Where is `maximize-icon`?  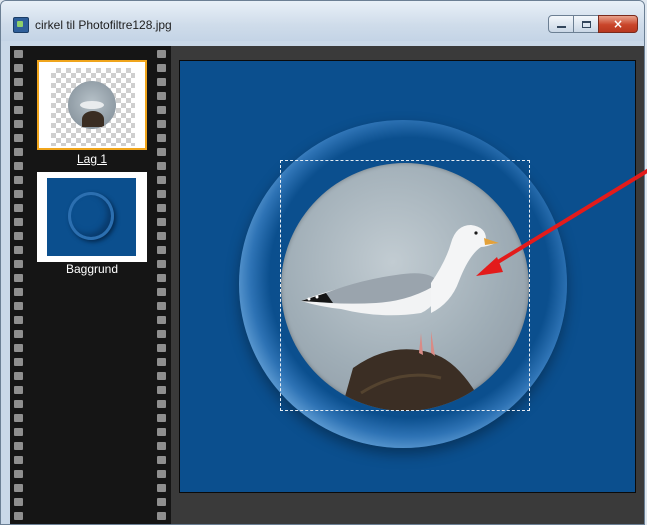
maximize-icon is located at coordinates (586, 24).